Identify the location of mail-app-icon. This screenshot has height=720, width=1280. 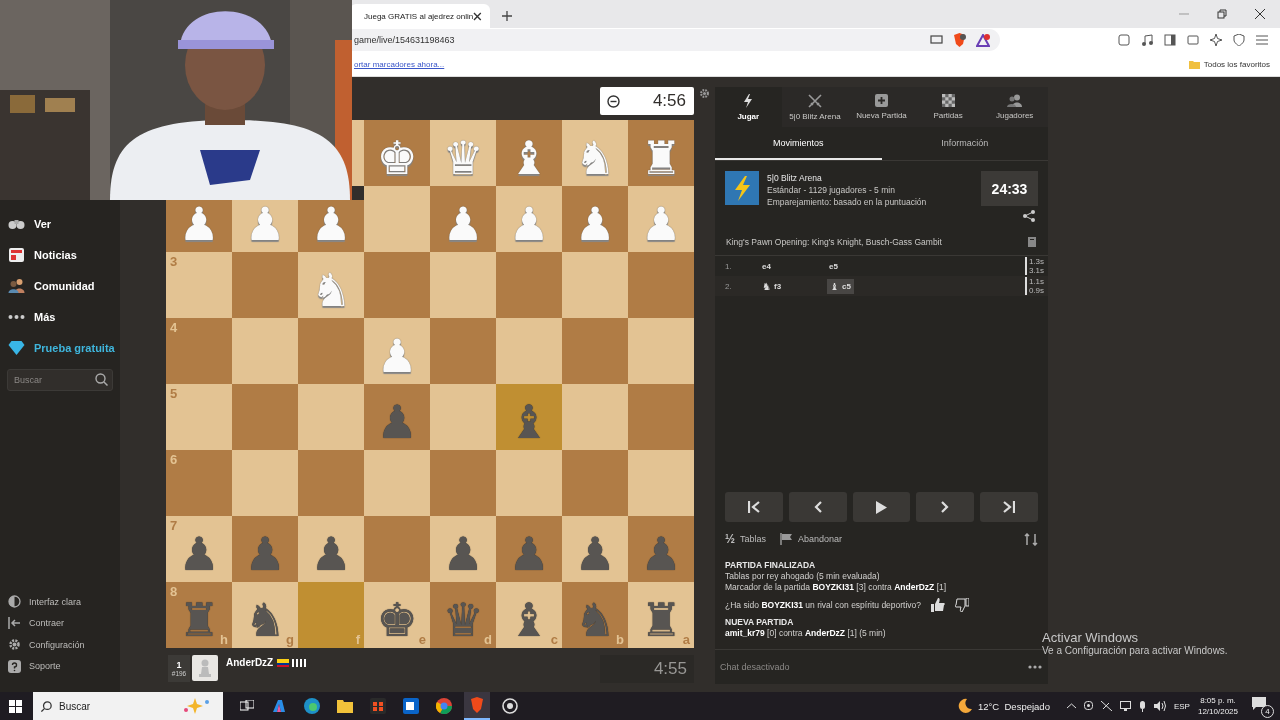
(411, 706).